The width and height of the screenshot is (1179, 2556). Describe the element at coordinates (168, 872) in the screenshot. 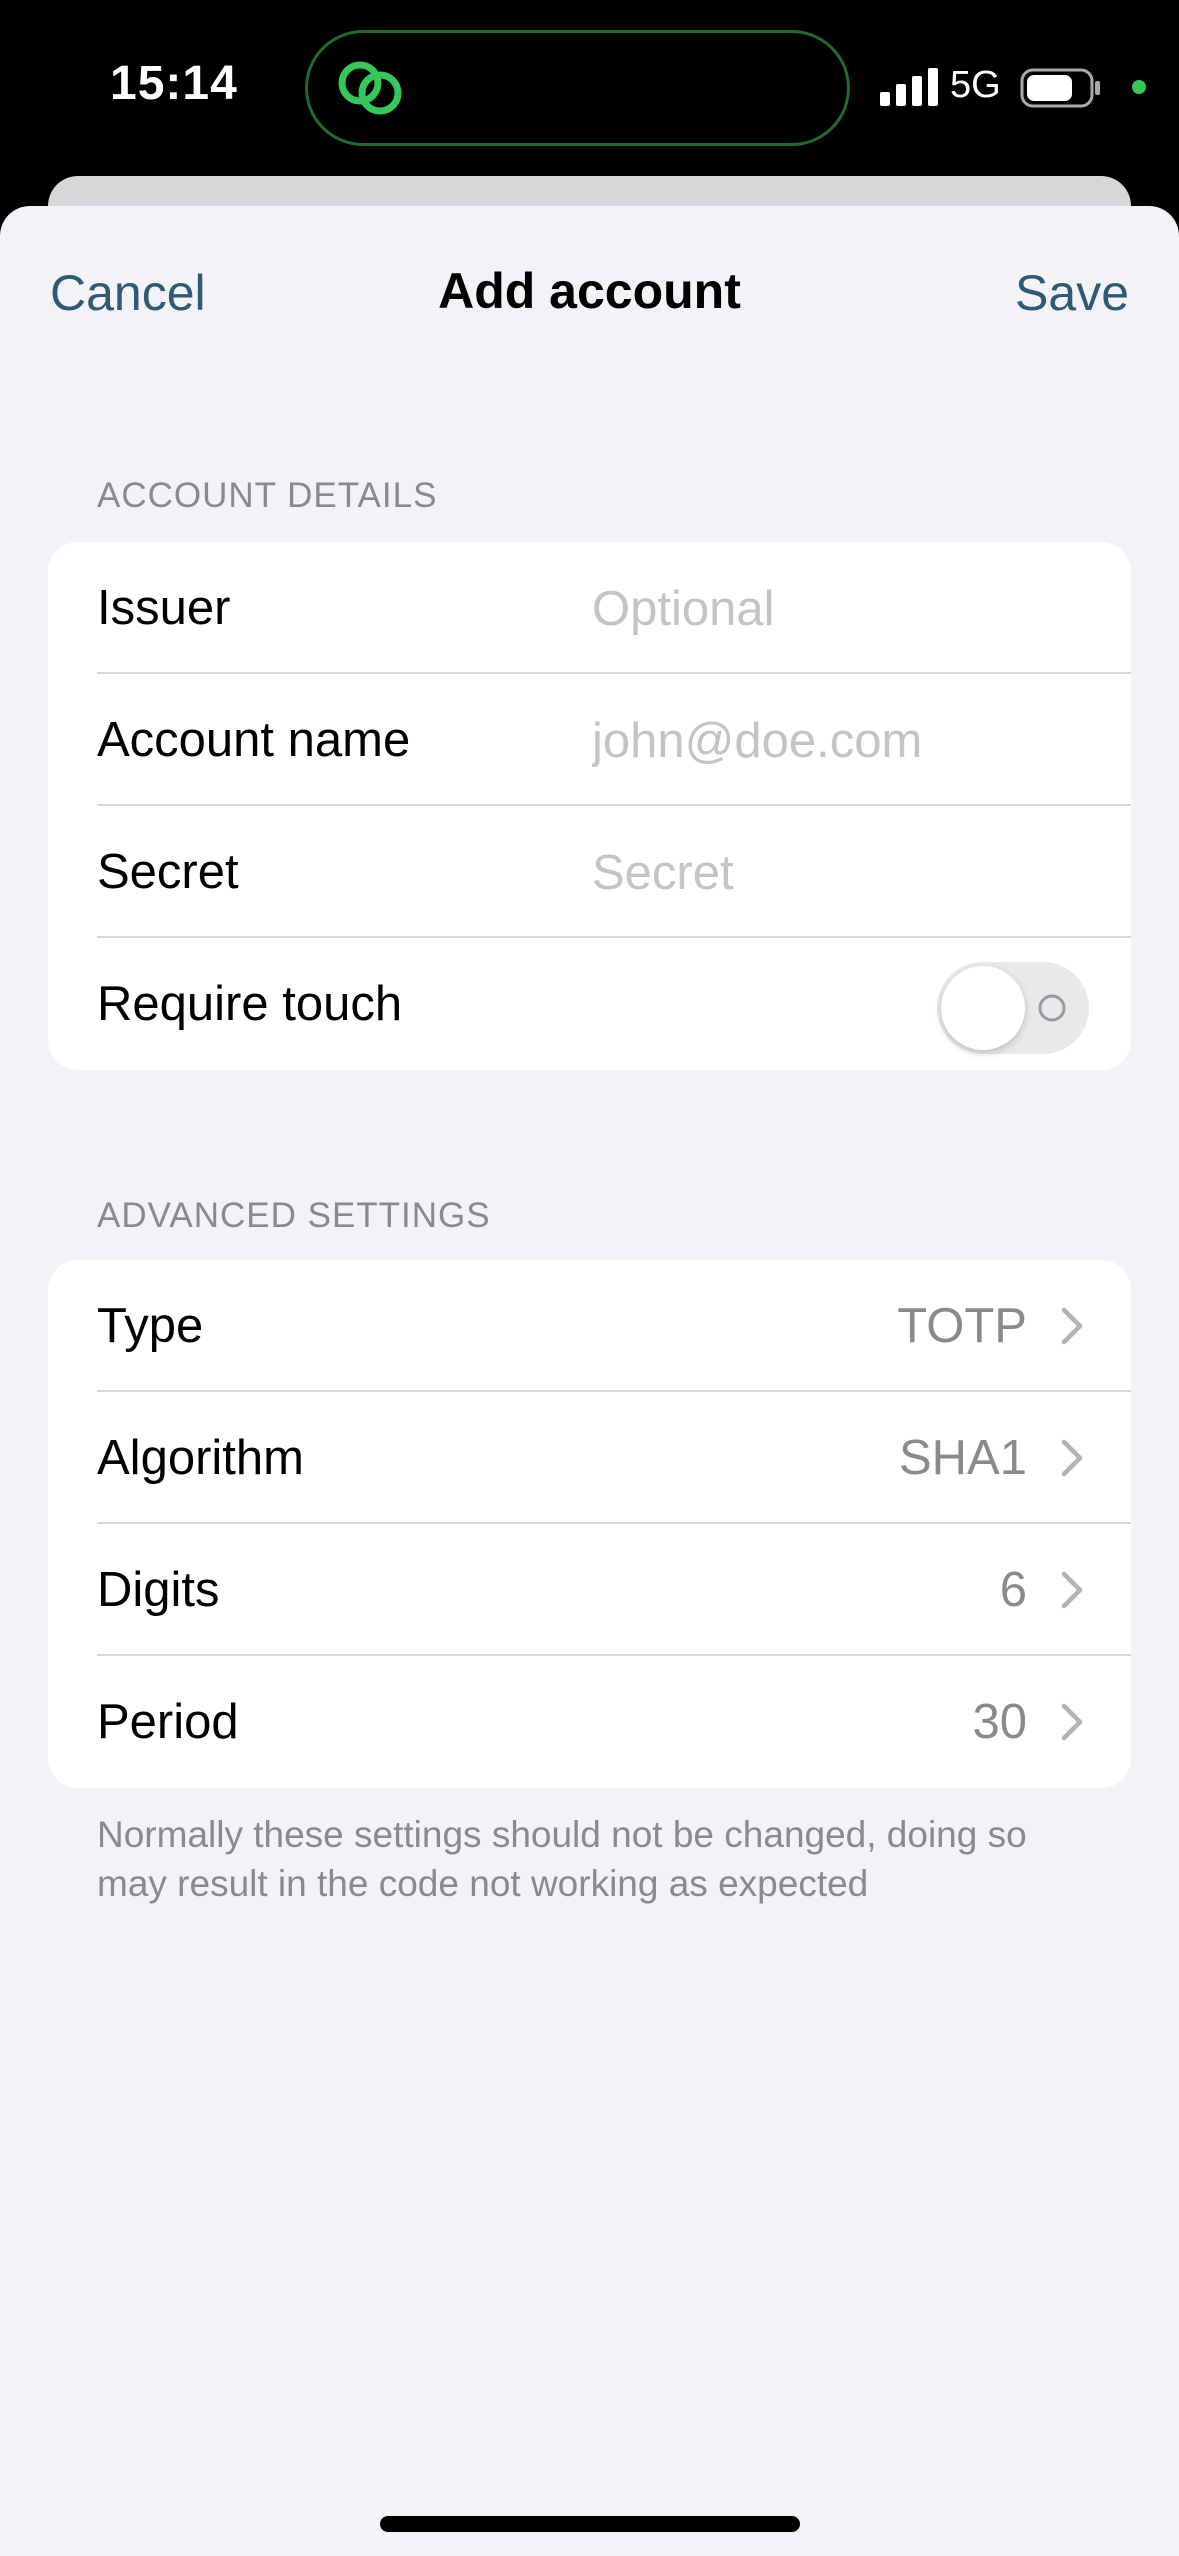

I see `secret-label: Secret` at that location.